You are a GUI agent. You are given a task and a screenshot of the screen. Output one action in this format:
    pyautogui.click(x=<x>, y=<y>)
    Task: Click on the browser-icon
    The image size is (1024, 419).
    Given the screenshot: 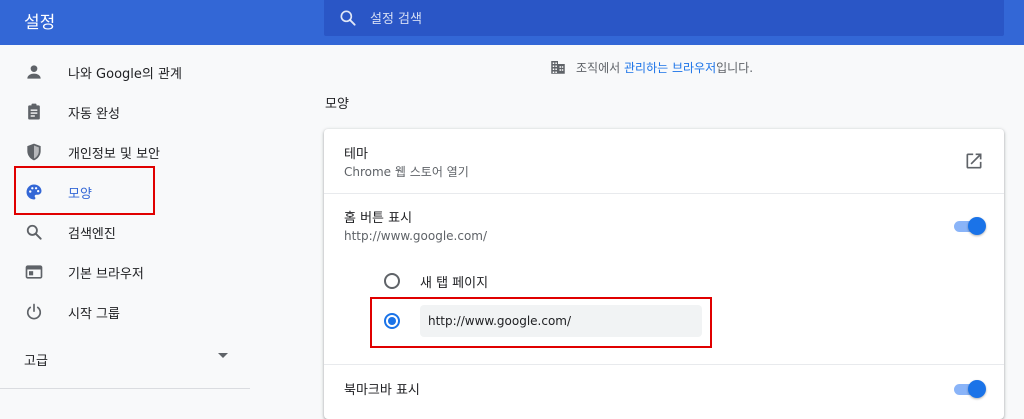 What is the action you would take?
    pyautogui.click(x=34, y=272)
    